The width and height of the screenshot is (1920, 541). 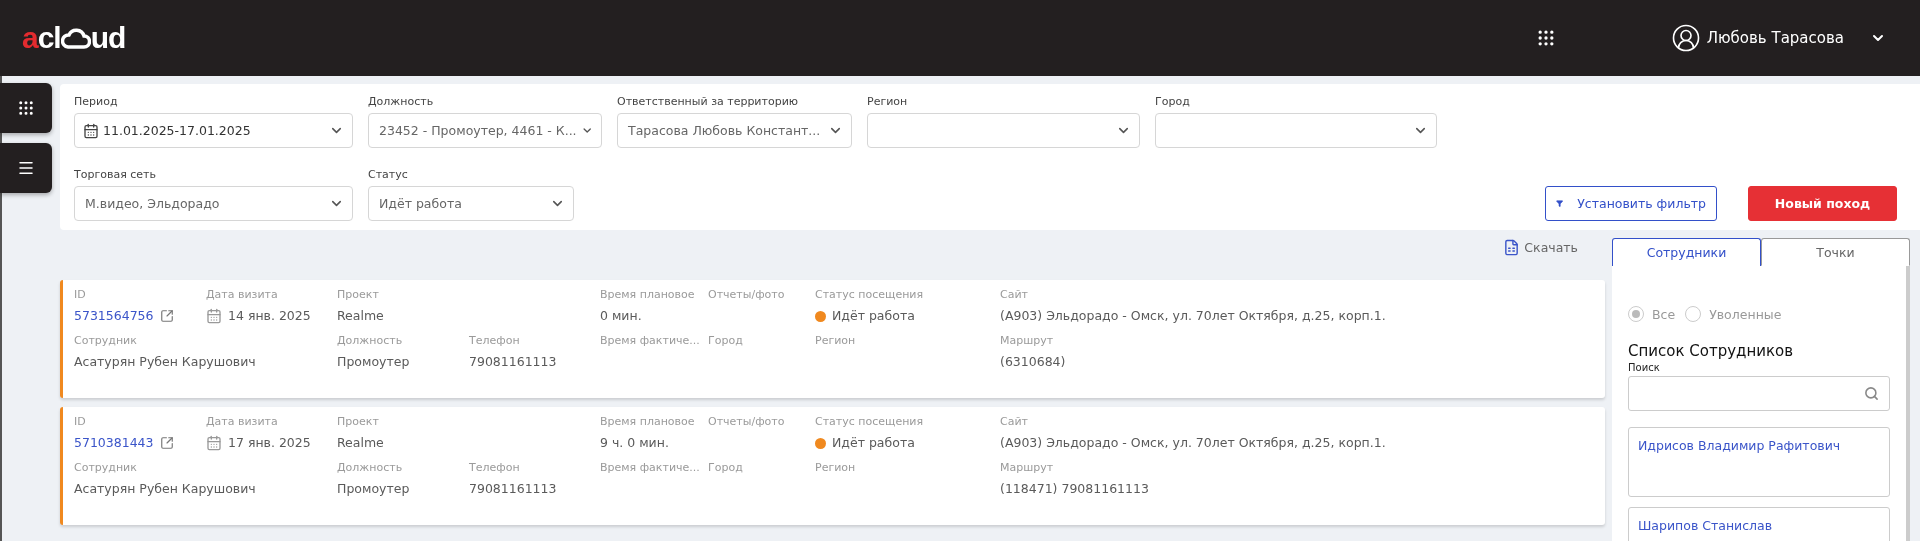 I want to click on filter-label: Должность, so click(x=401, y=102).